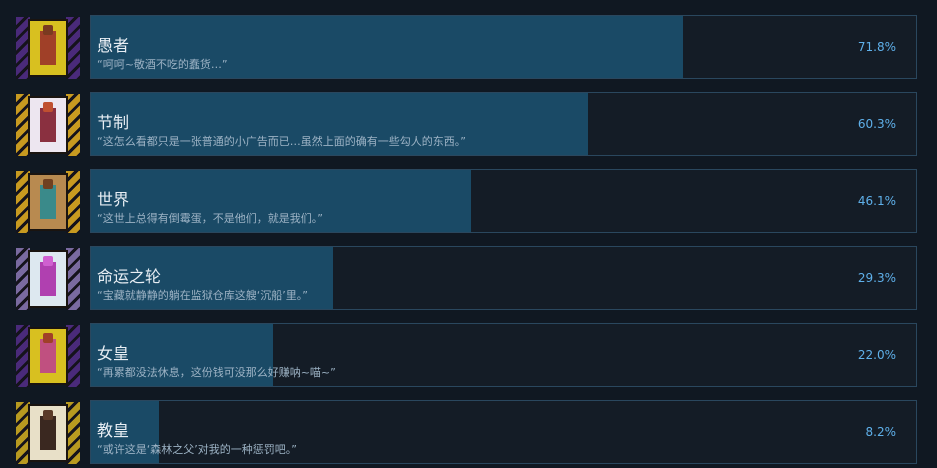 This screenshot has width=937, height=468. I want to click on achievement-row: 命运之轮 “宝藏就静静的躺在监狱仓库这艘‘沉船’里。” 29.3%, so click(468, 279).